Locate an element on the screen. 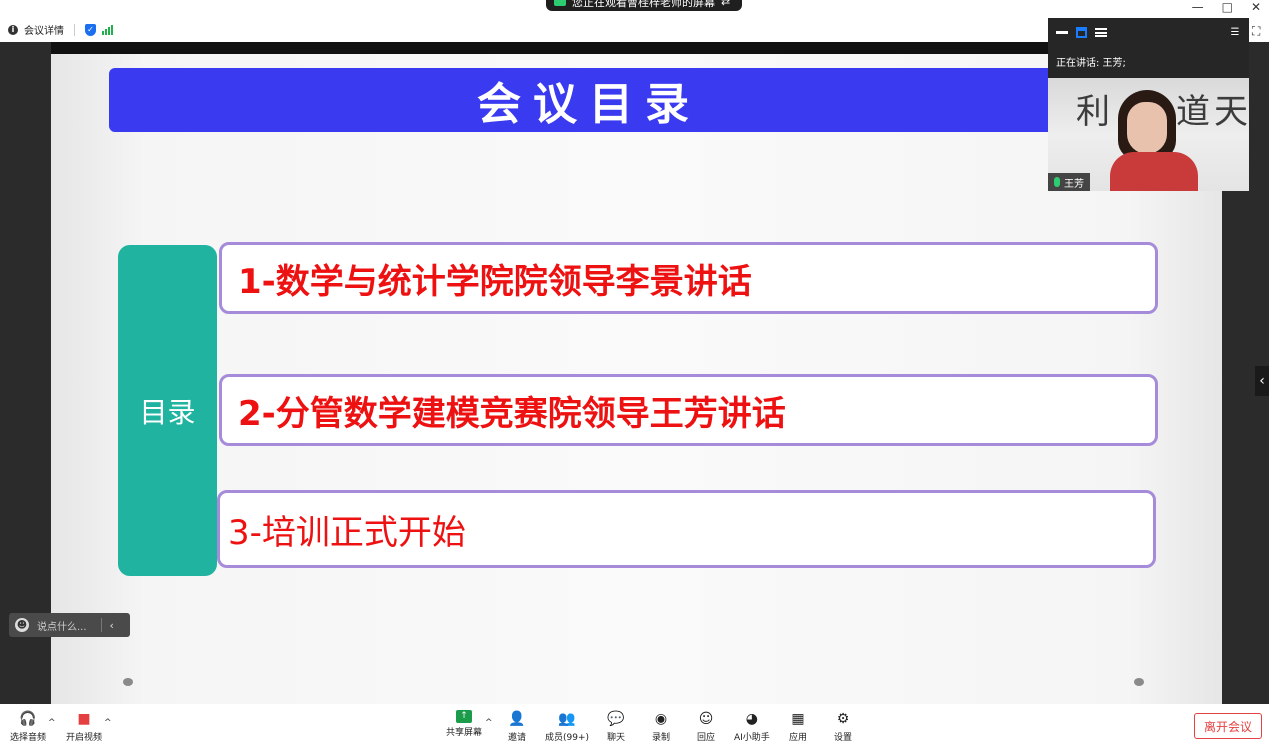 This screenshot has height=747, width=1269. share-screen-label: 共享屏幕 is located at coordinates (464, 733).